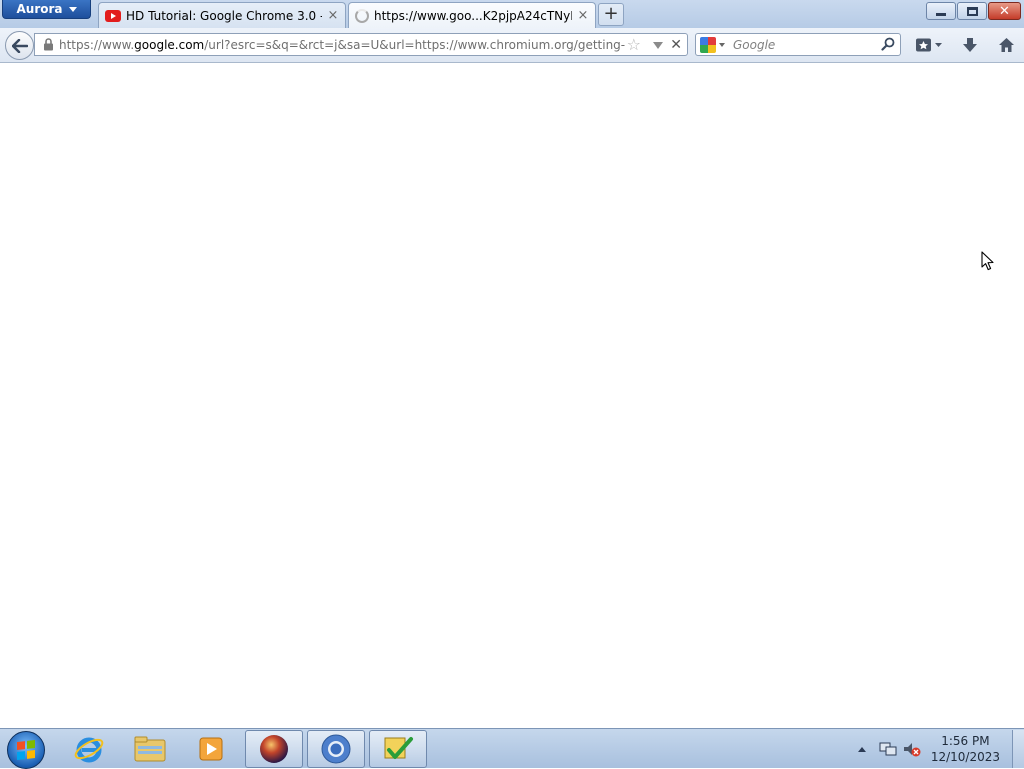 Image resolution: width=1024 pixels, height=769 pixels. I want to click on taskbar-item-firefox-aurora, so click(274, 749).